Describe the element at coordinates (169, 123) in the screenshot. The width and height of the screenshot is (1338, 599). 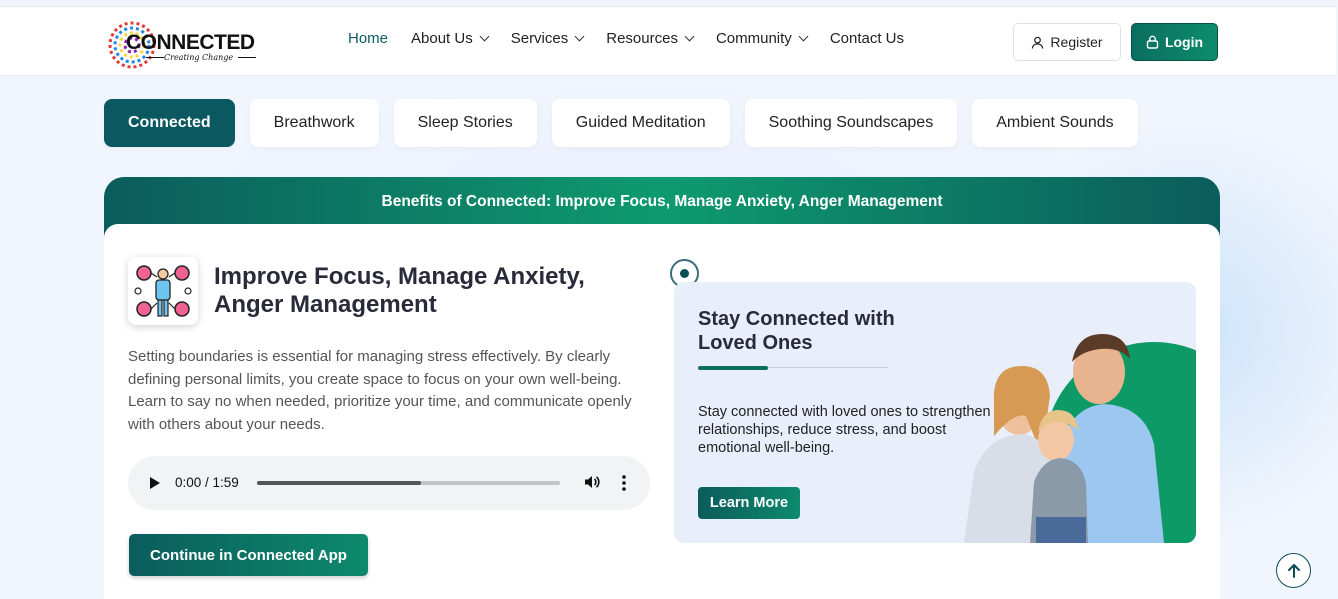
I see `tab-connected: Connected` at that location.